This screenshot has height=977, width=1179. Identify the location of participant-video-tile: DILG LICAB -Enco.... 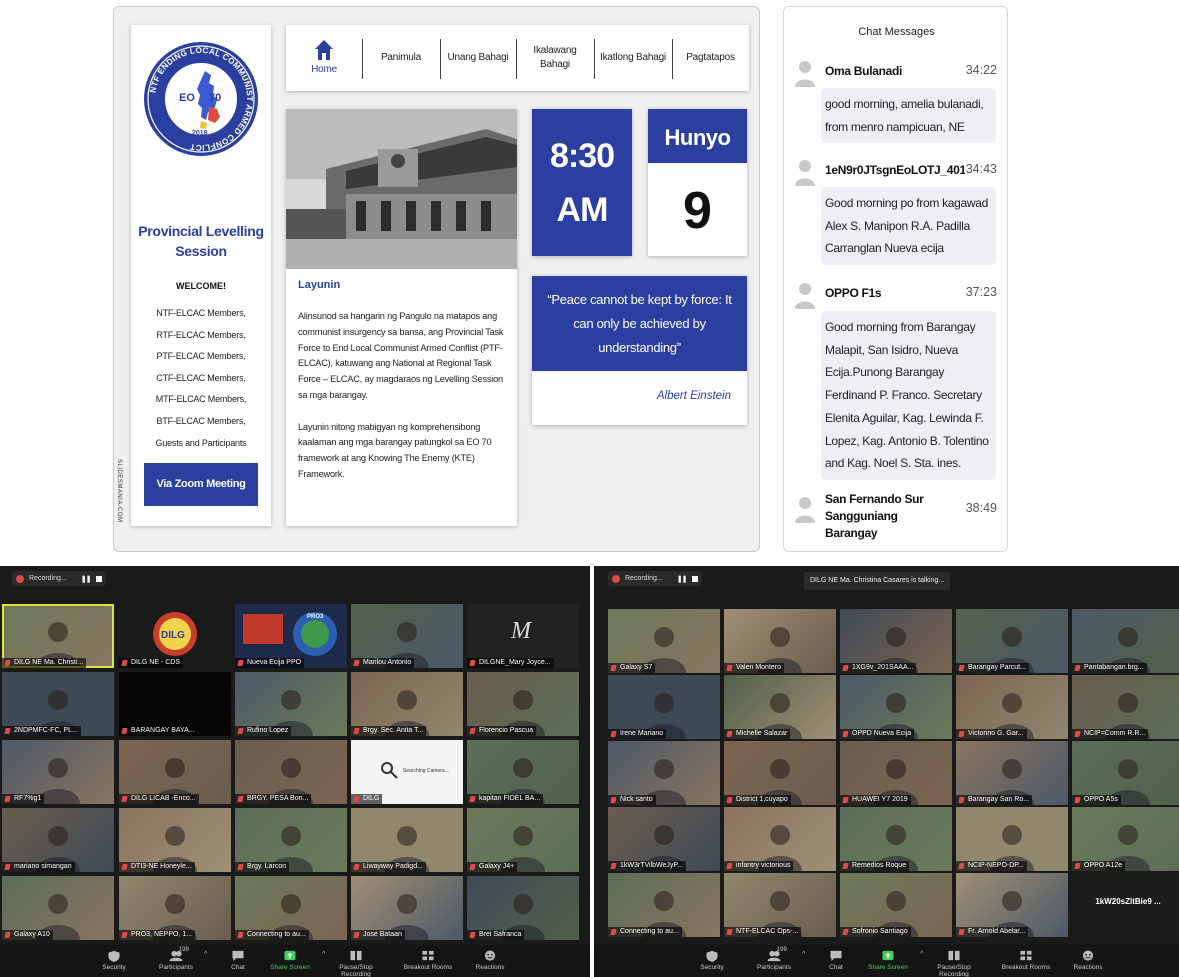
(175, 772).